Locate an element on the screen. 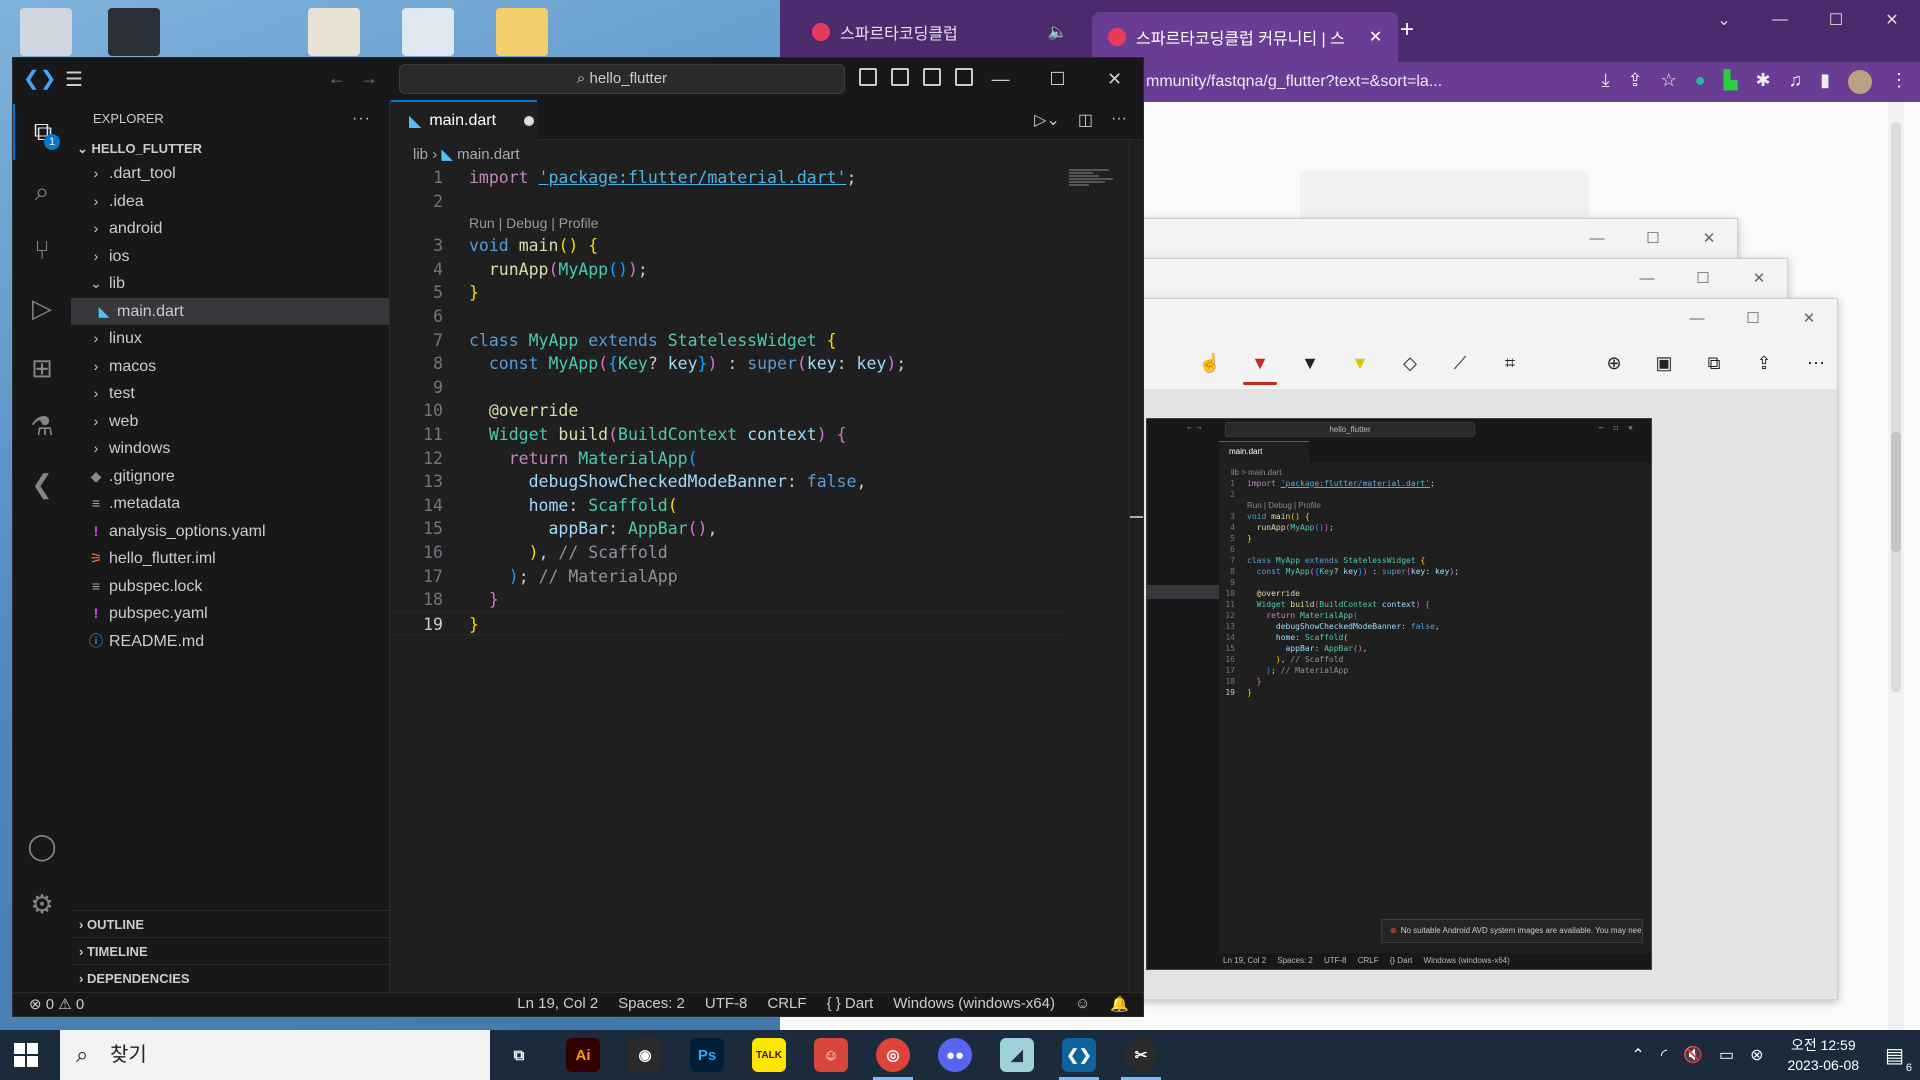 Image resolution: width=1920 pixels, height=1080 pixels. ballpoint-pen-icon: ▼ is located at coordinates (1260, 363).